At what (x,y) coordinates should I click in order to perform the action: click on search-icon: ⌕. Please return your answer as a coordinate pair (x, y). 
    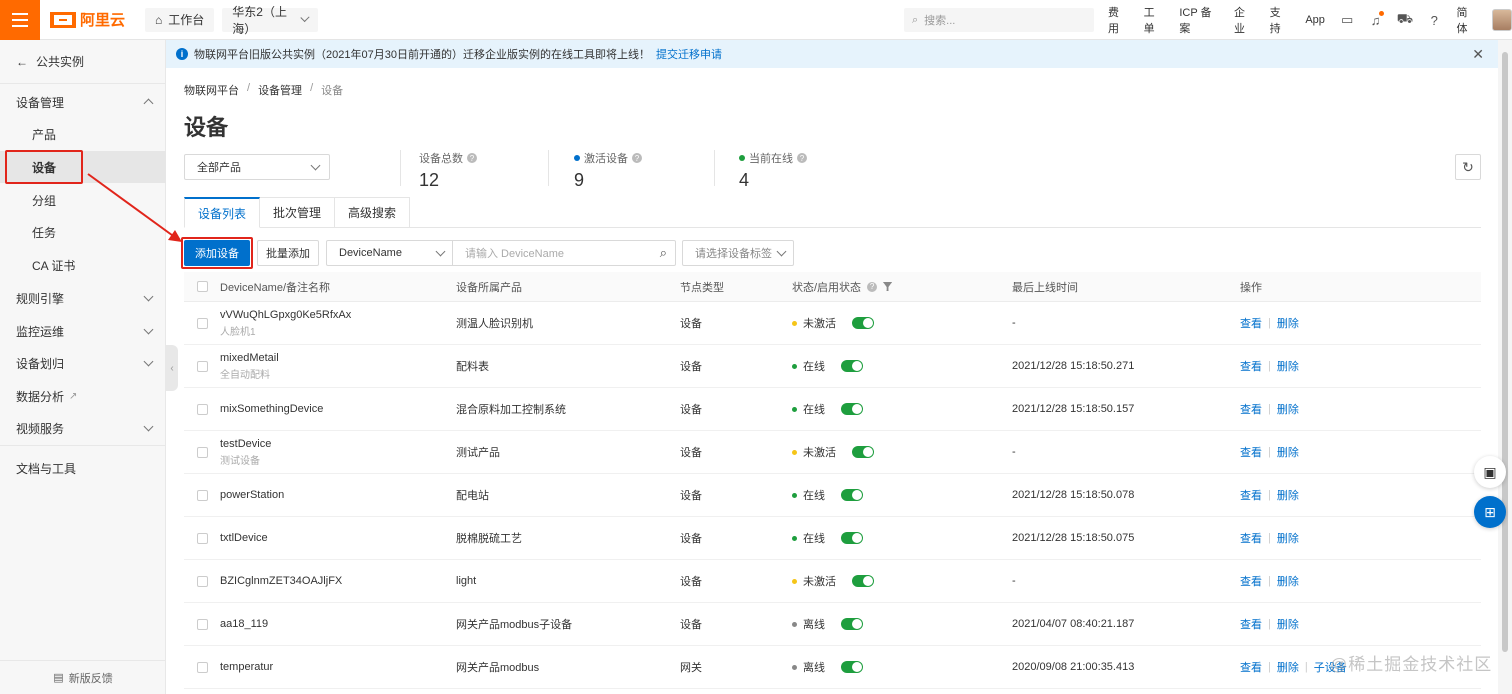
    Looking at the image, I should click on (663, 253).